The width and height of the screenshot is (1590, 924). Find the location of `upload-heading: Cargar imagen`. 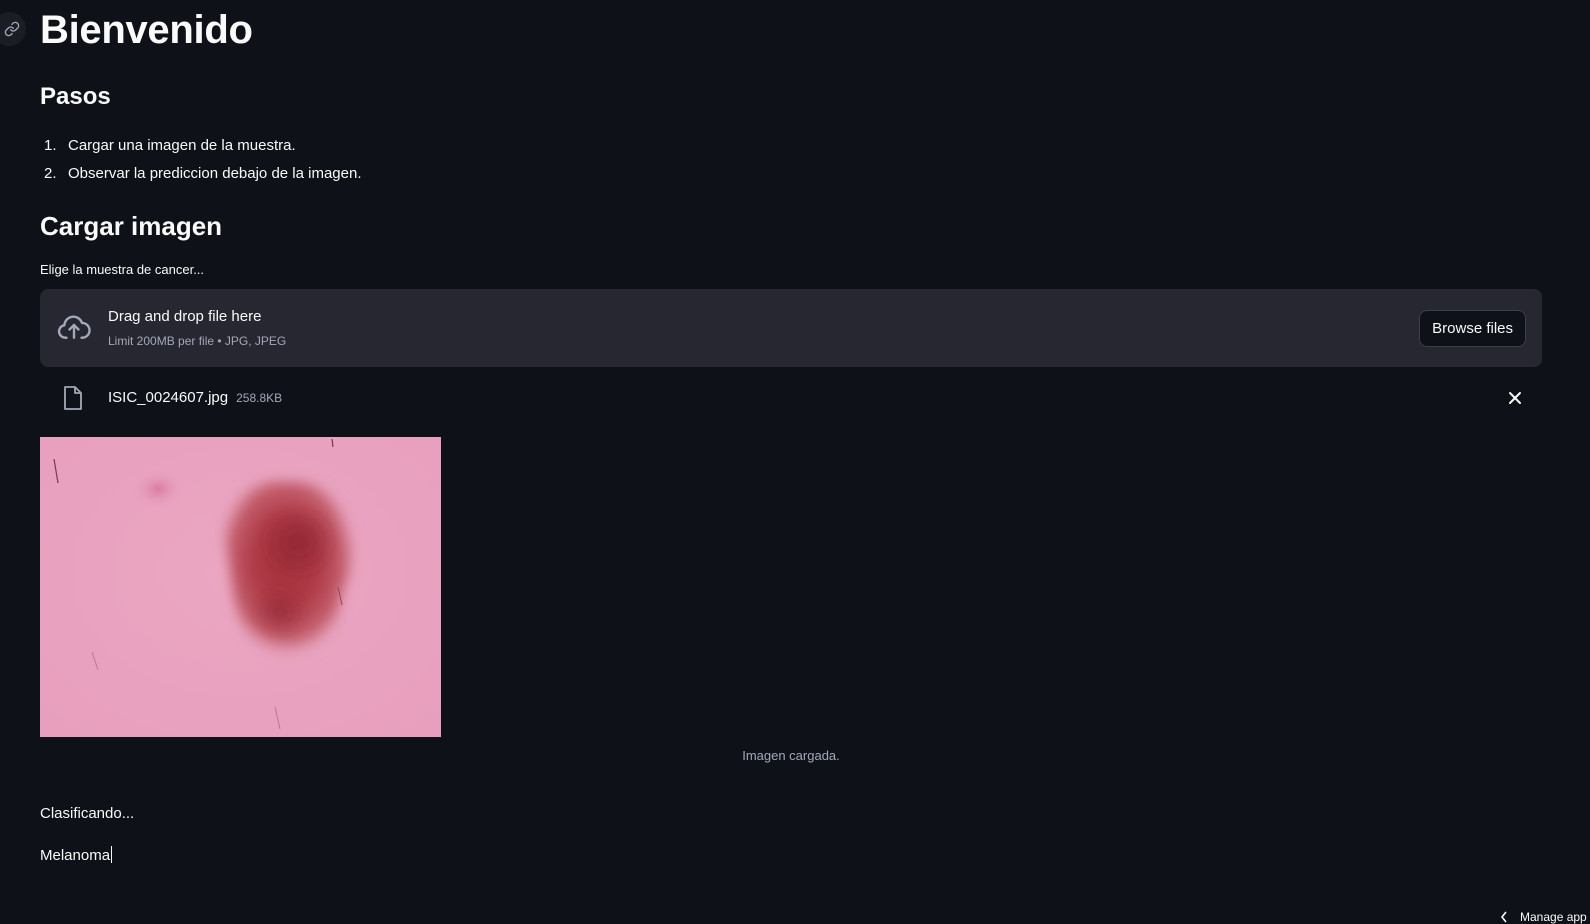

upload-heading: Cargar imagen is located at coordinates (131, 226).